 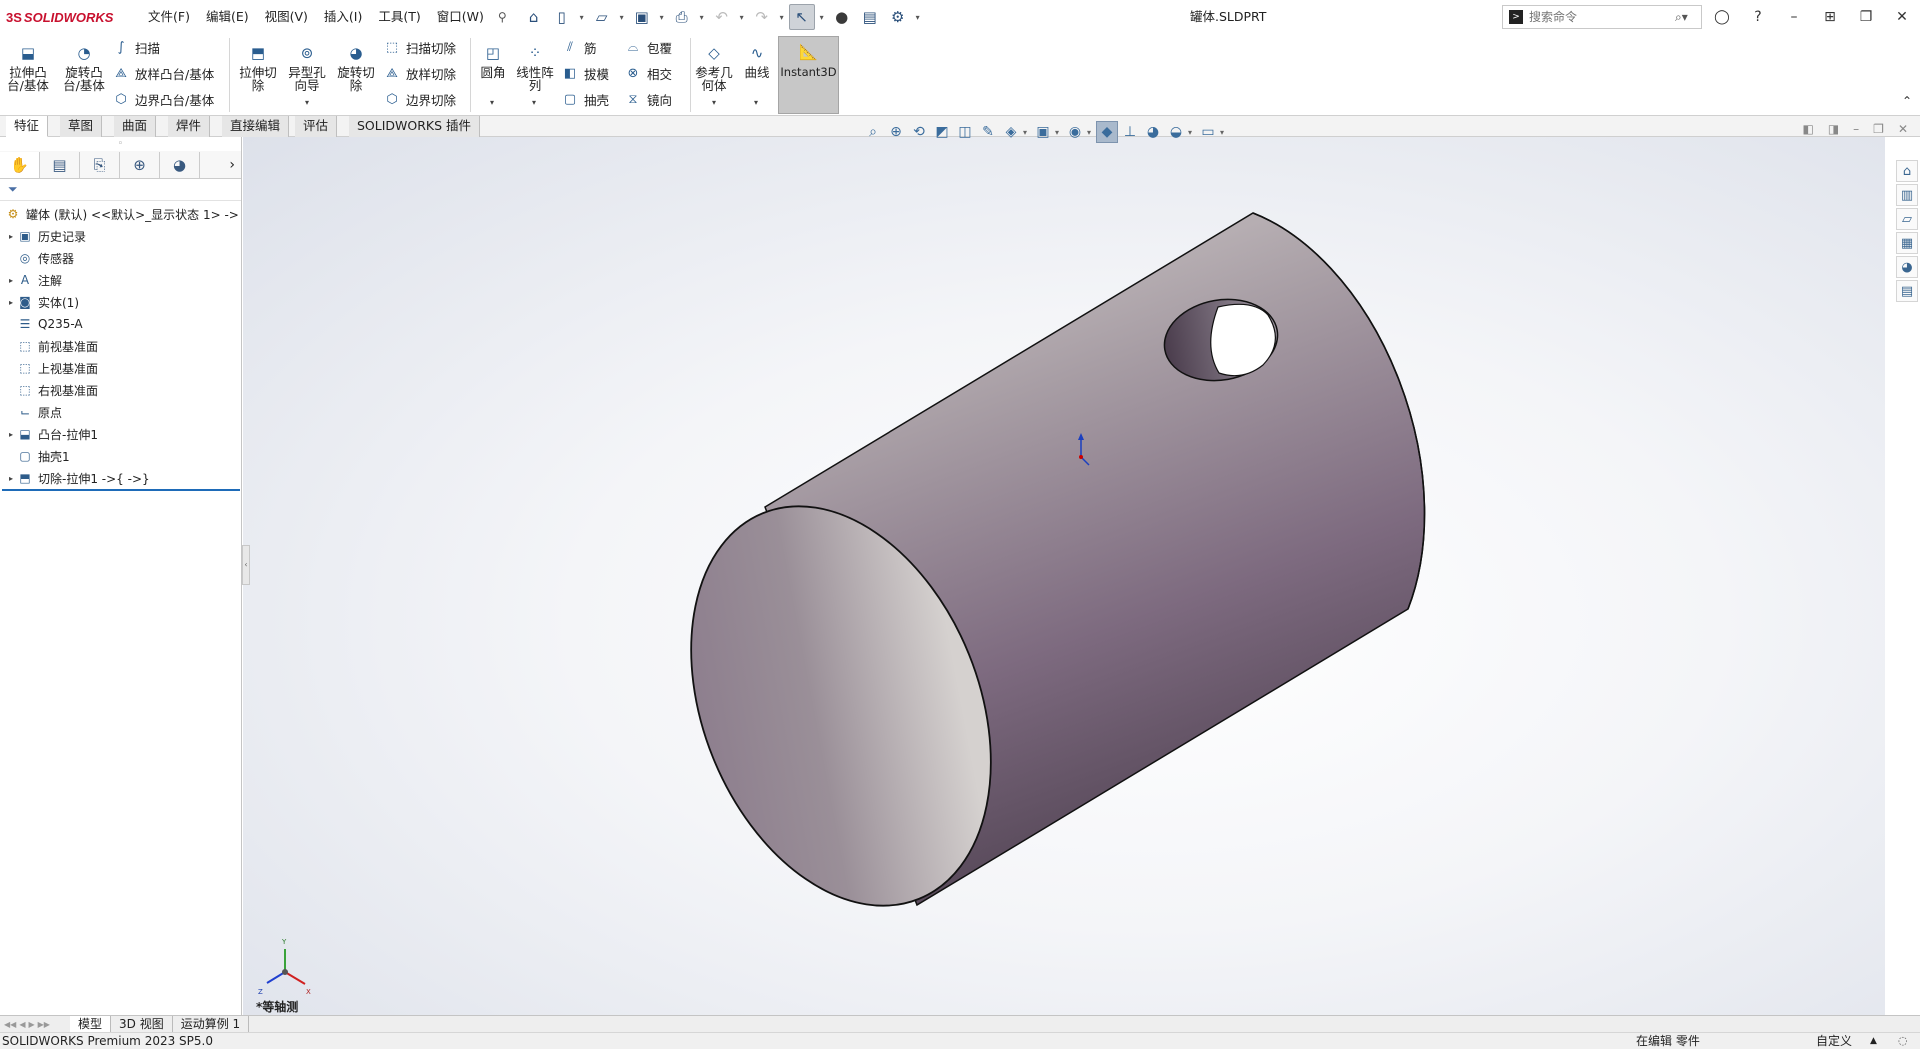 What do you see at coordinates (585, 73) in the screenshot?
I see `draft-button: ◧ 拔模` at bounding box center [585, 73].